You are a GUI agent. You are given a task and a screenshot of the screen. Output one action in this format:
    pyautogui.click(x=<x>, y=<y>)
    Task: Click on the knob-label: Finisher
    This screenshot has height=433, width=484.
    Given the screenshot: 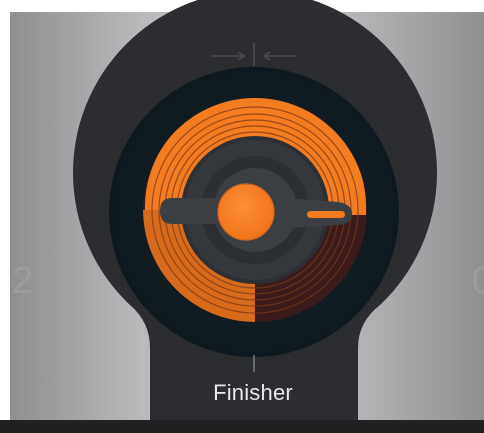 What is the action you would take?
    pyautogui.click(x=253, y=392)
    